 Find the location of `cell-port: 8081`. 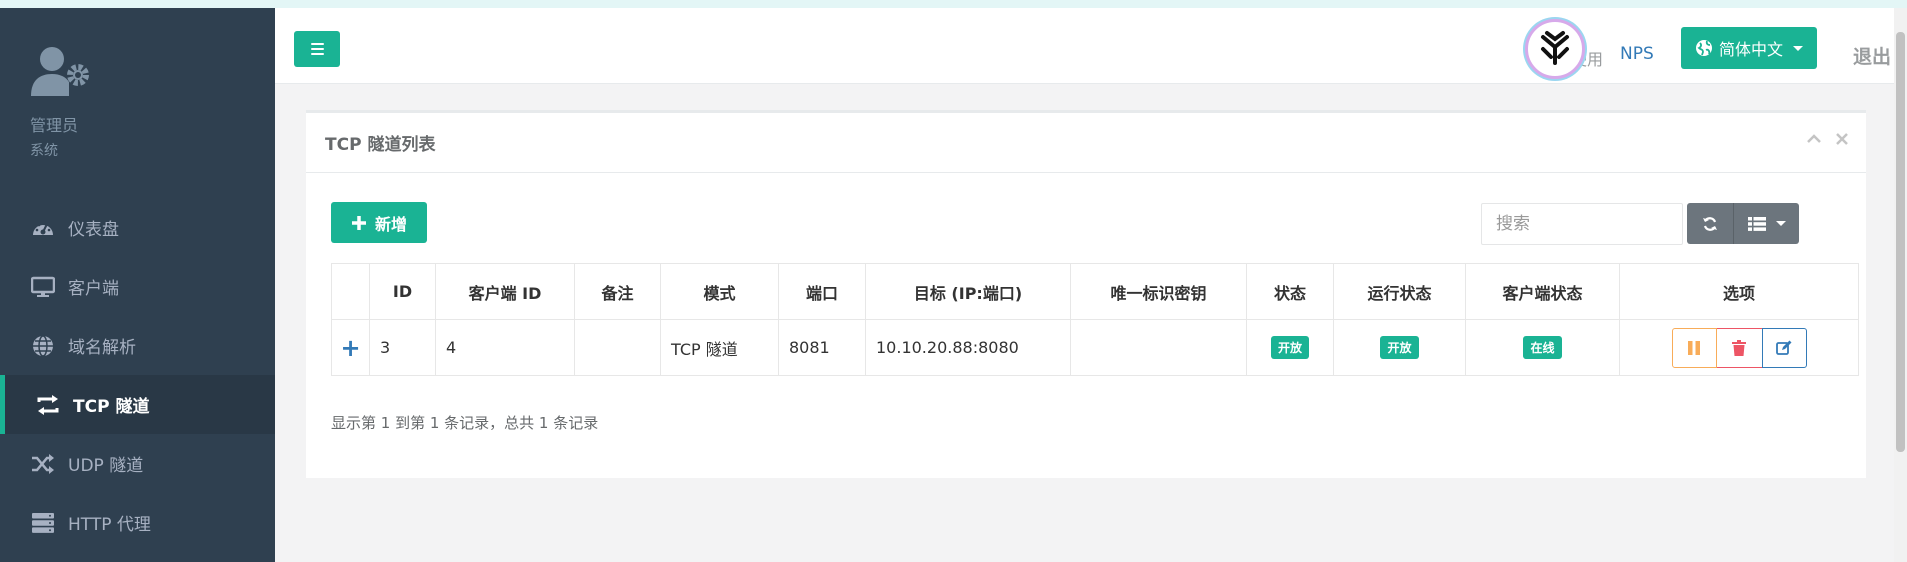

cell-port: 8081 is located at coordinates (822, 347).